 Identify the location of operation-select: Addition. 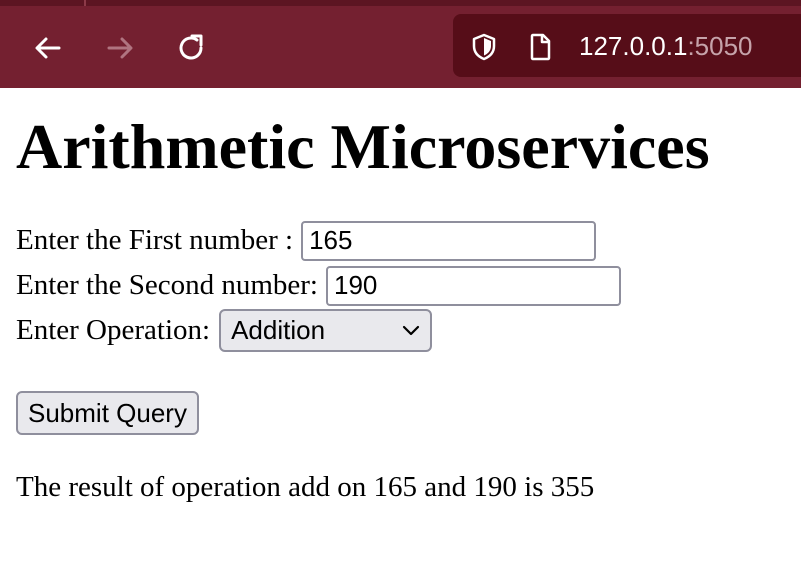
(326, 330).